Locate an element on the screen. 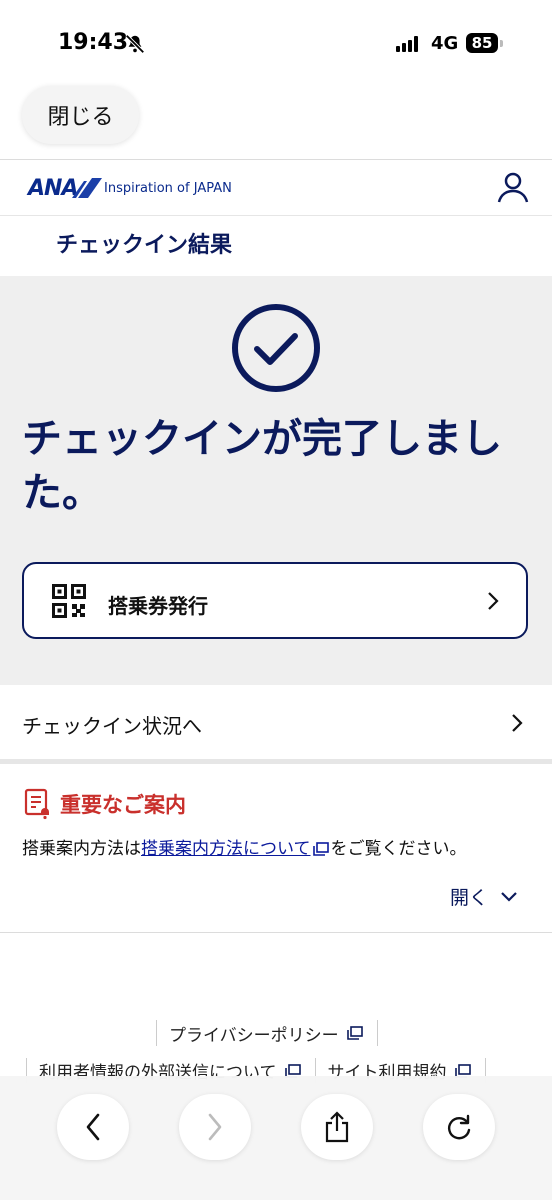 The image size is (552, 1200). user-account-icon is located at coordinates (513, 187).